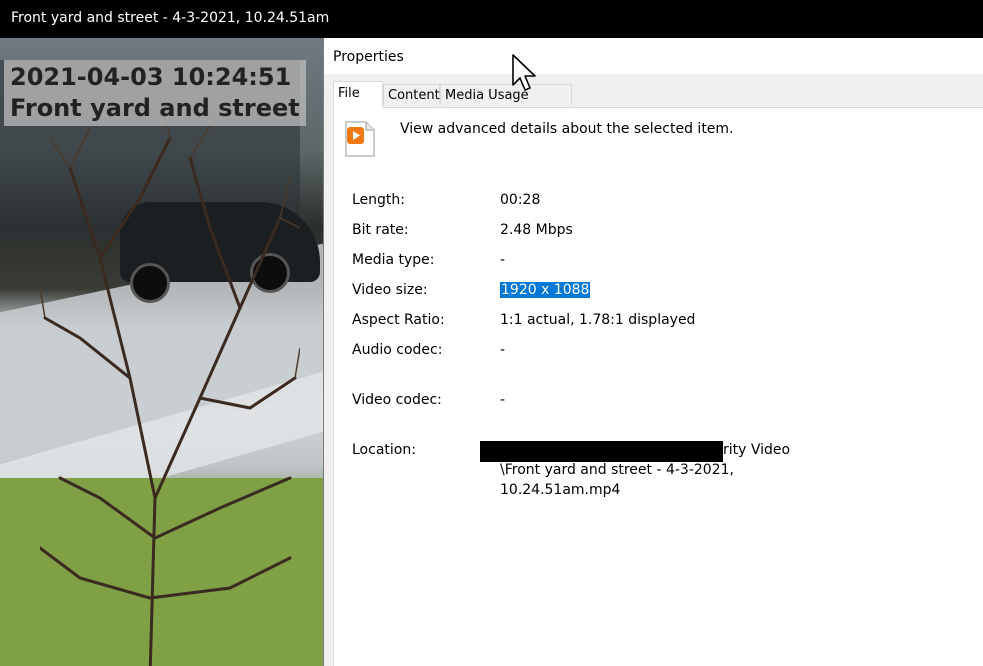 The height and width of the screenshot is (666, 983). What do you see at coordinates (384, 450) in the screenshot?
I see `location-label: Location:` at bounding box center [384, 450].